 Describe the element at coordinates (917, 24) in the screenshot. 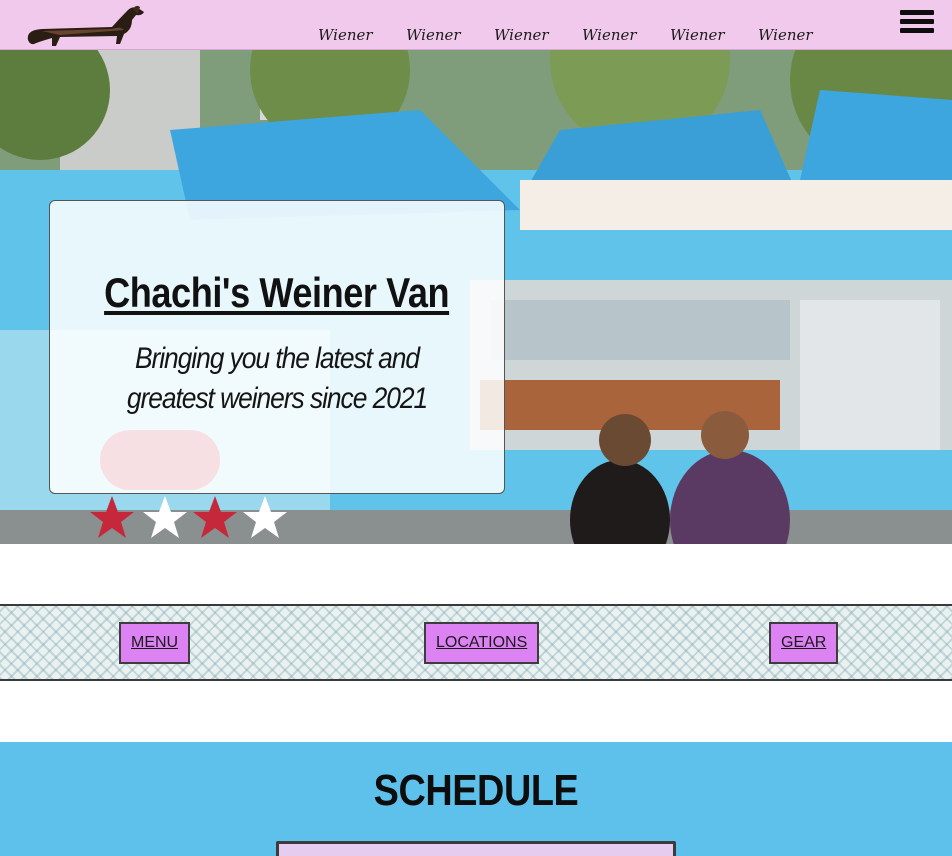

I see `hamburger-menu-icon` at that location.